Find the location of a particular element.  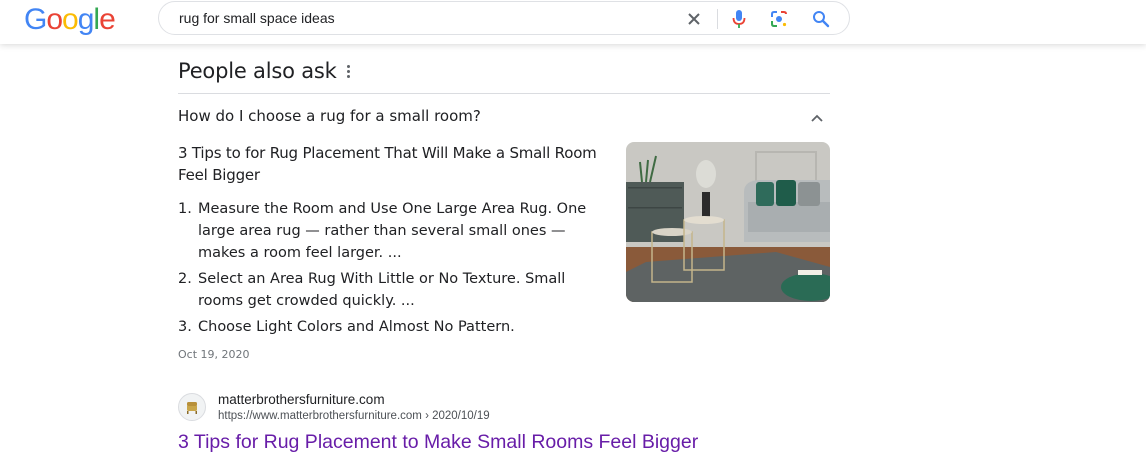

people-also-ask-title: People also ask is located at coordinates (257, 71).